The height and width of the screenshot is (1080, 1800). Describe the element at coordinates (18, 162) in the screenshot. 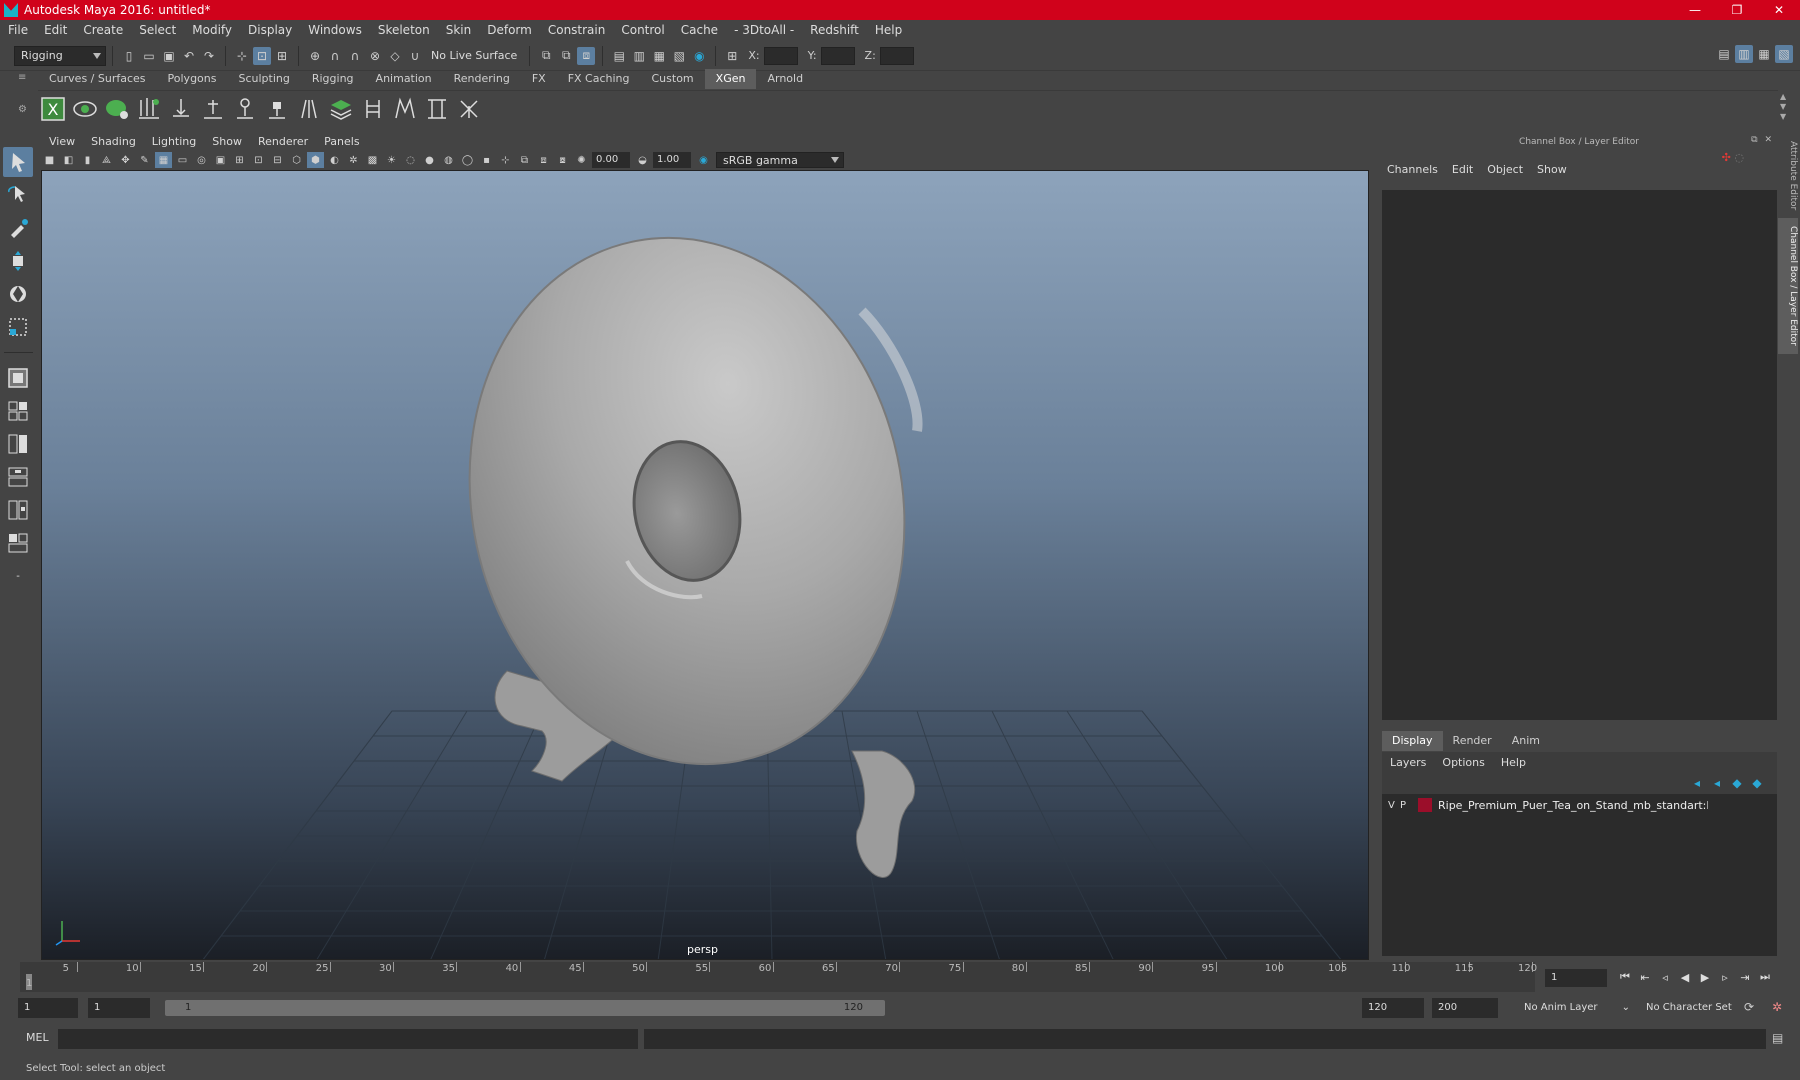

I see `select-tool-icon` at that location.